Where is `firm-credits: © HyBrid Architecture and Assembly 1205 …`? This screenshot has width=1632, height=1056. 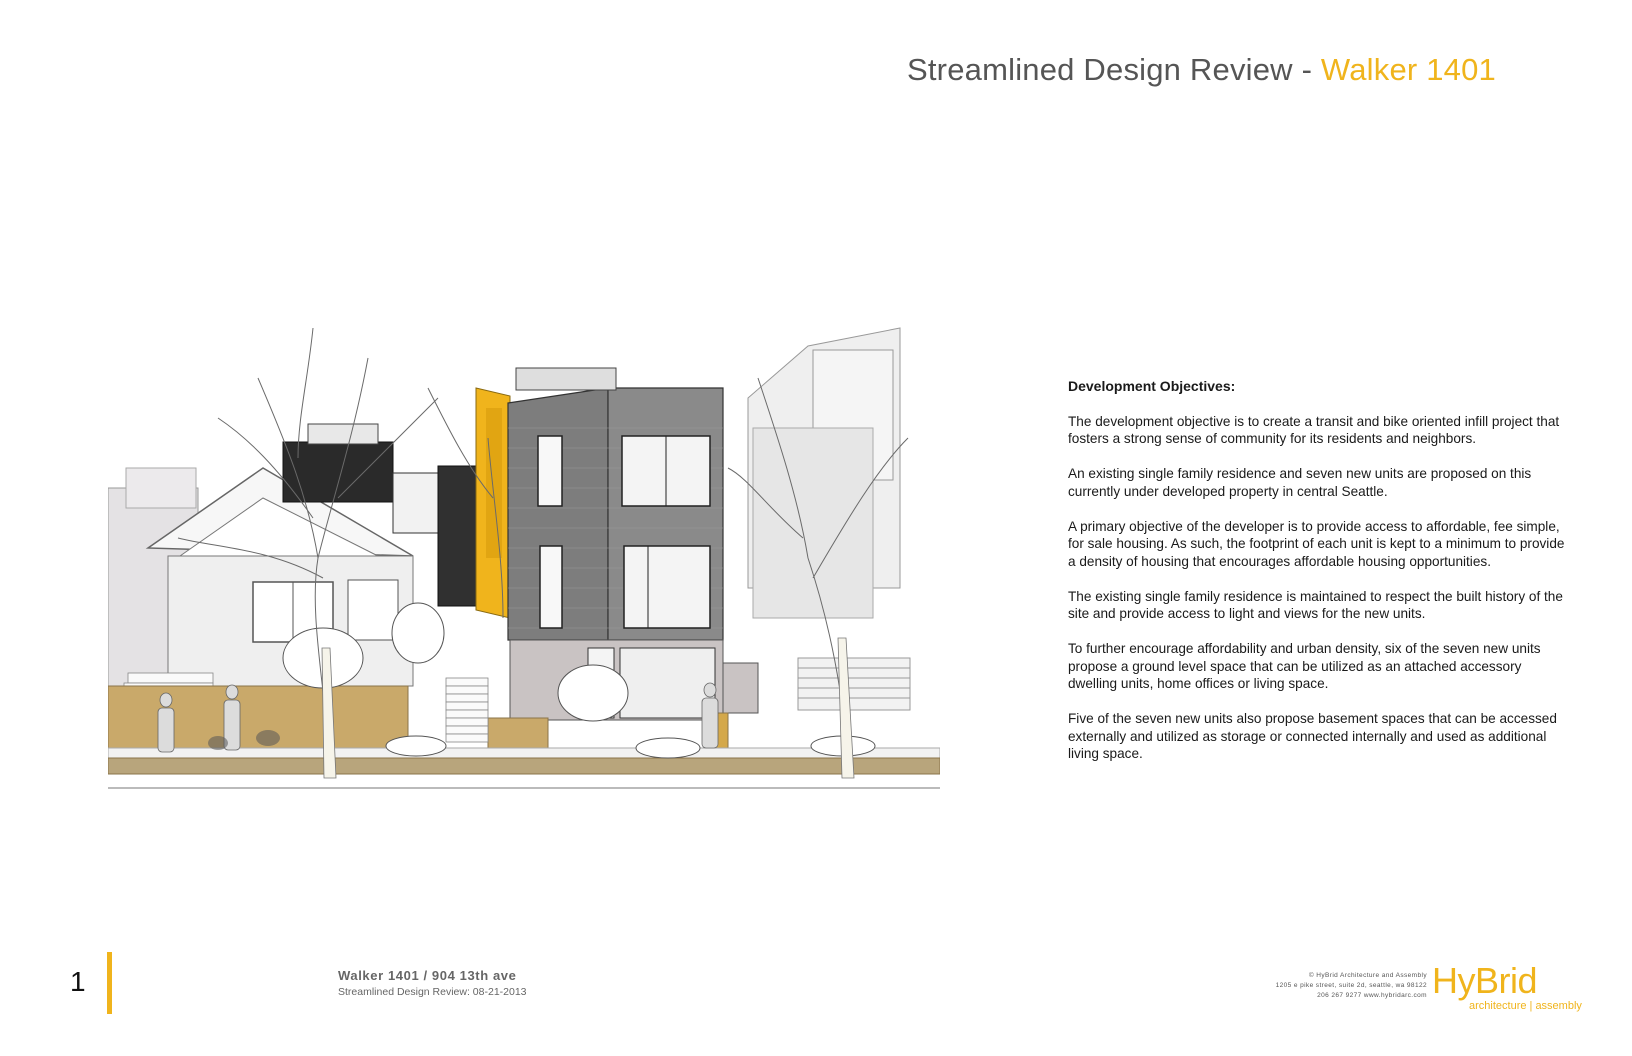 firm-credits: © HyBrid Architecture and Assembly 1205 … is located at coordinates (1351, 986).